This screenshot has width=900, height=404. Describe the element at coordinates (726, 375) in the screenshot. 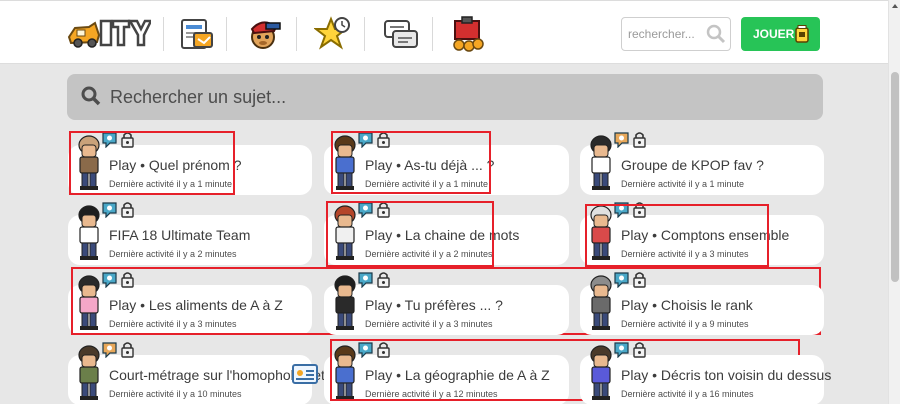

I see `topic-title: Play • Décris ton voisin du dessus` at that location.